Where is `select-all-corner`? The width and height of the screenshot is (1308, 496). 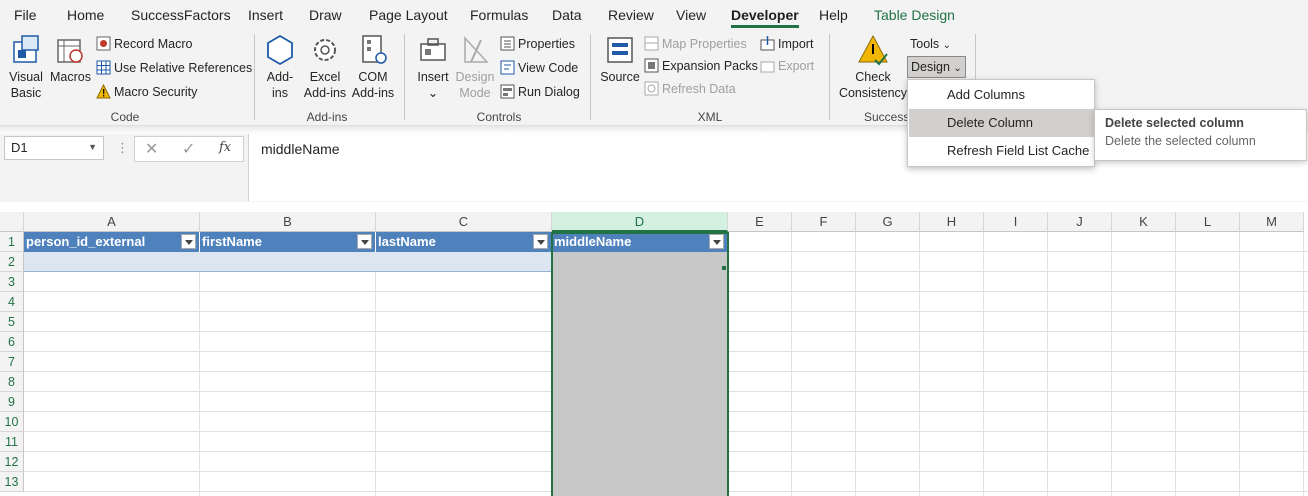
select-all-corner is located at coordinates (12, 222).